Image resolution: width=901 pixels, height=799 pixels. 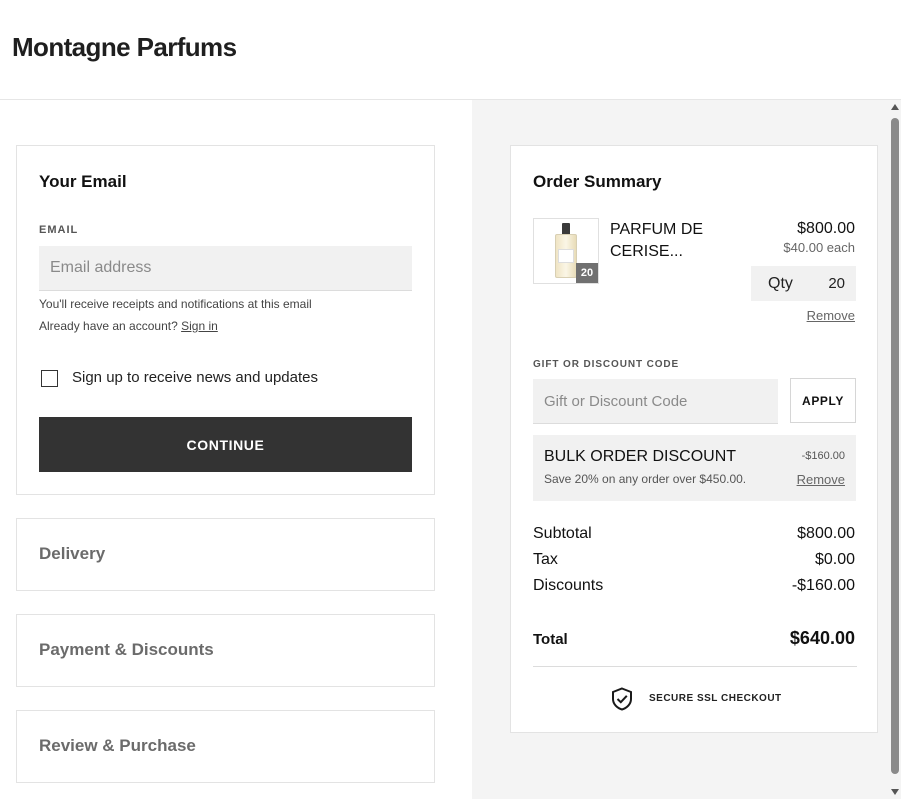 I want to click on account-prompt: Already have an account? Sign in, so click(x=128, y=326).